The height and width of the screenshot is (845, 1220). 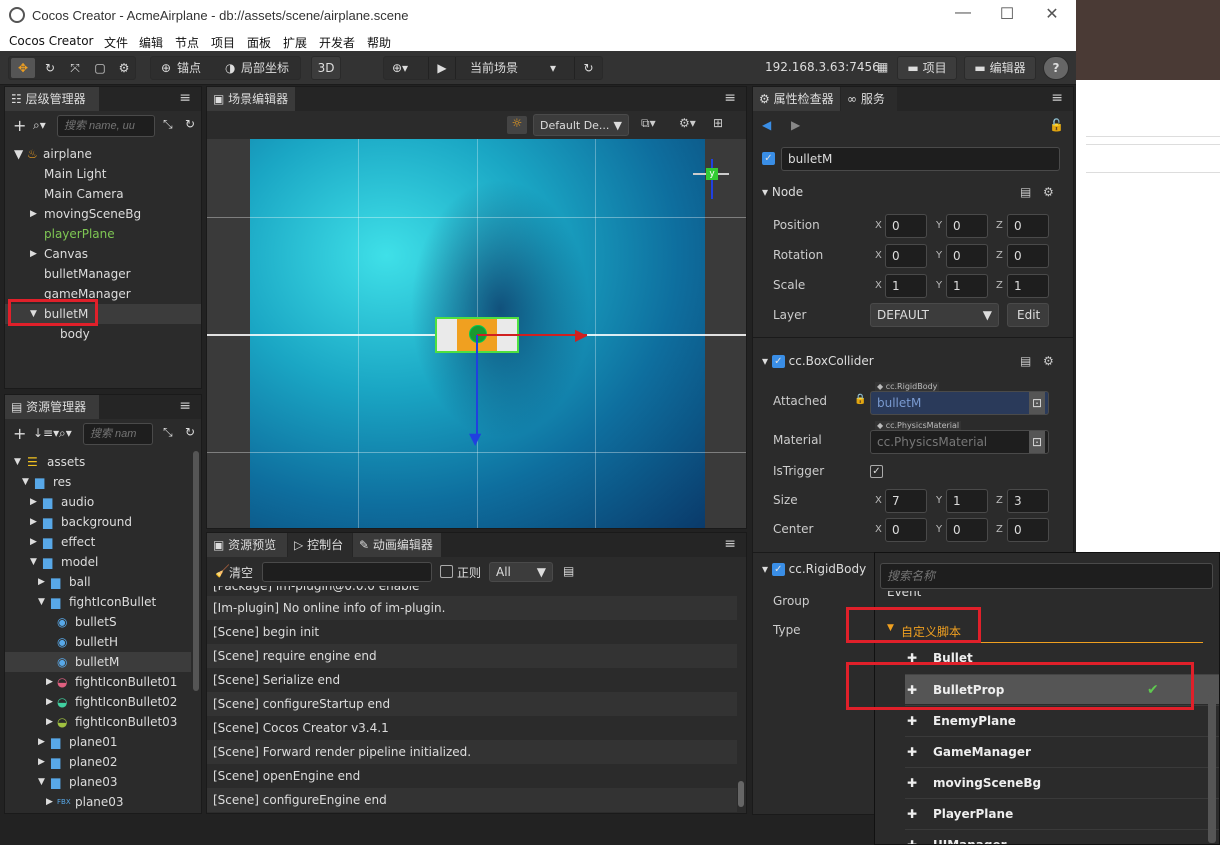 What do you see at coordinates (796, 99) in the screenshot?
I see `tab-inspector: ⚙ 属性检查器` at bounding box center [796, 99].